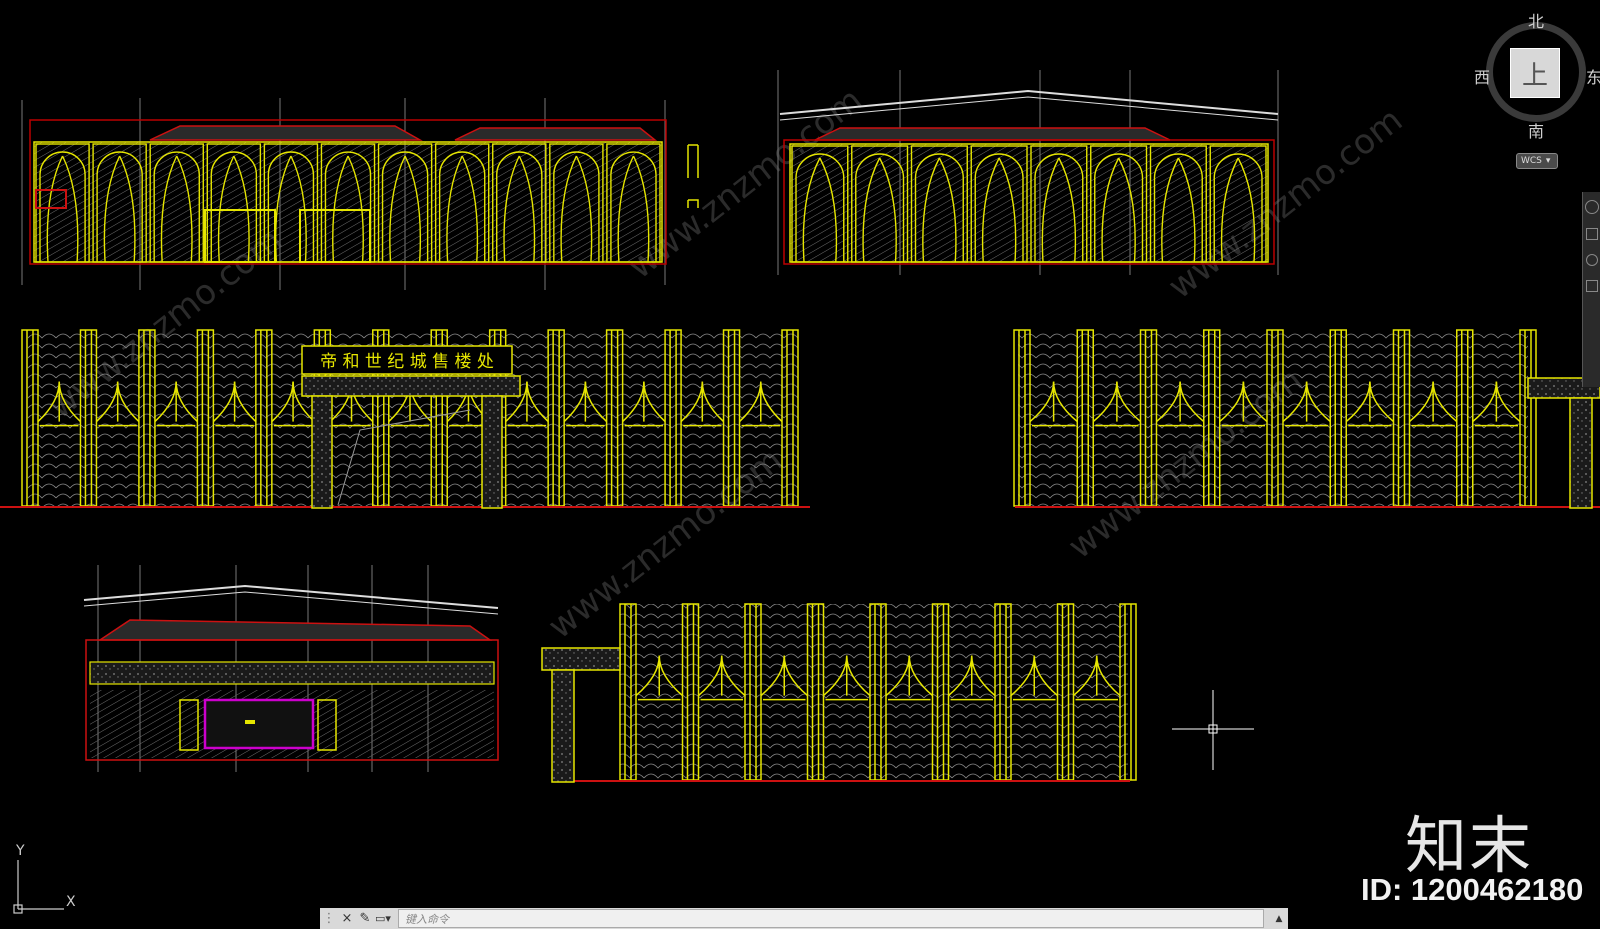 The width and height of the screenshot is (1600, 929). Describe the element at coordinates (427, 919) in the screenshot. I see `command-placeholder: 键入命令` at that location.